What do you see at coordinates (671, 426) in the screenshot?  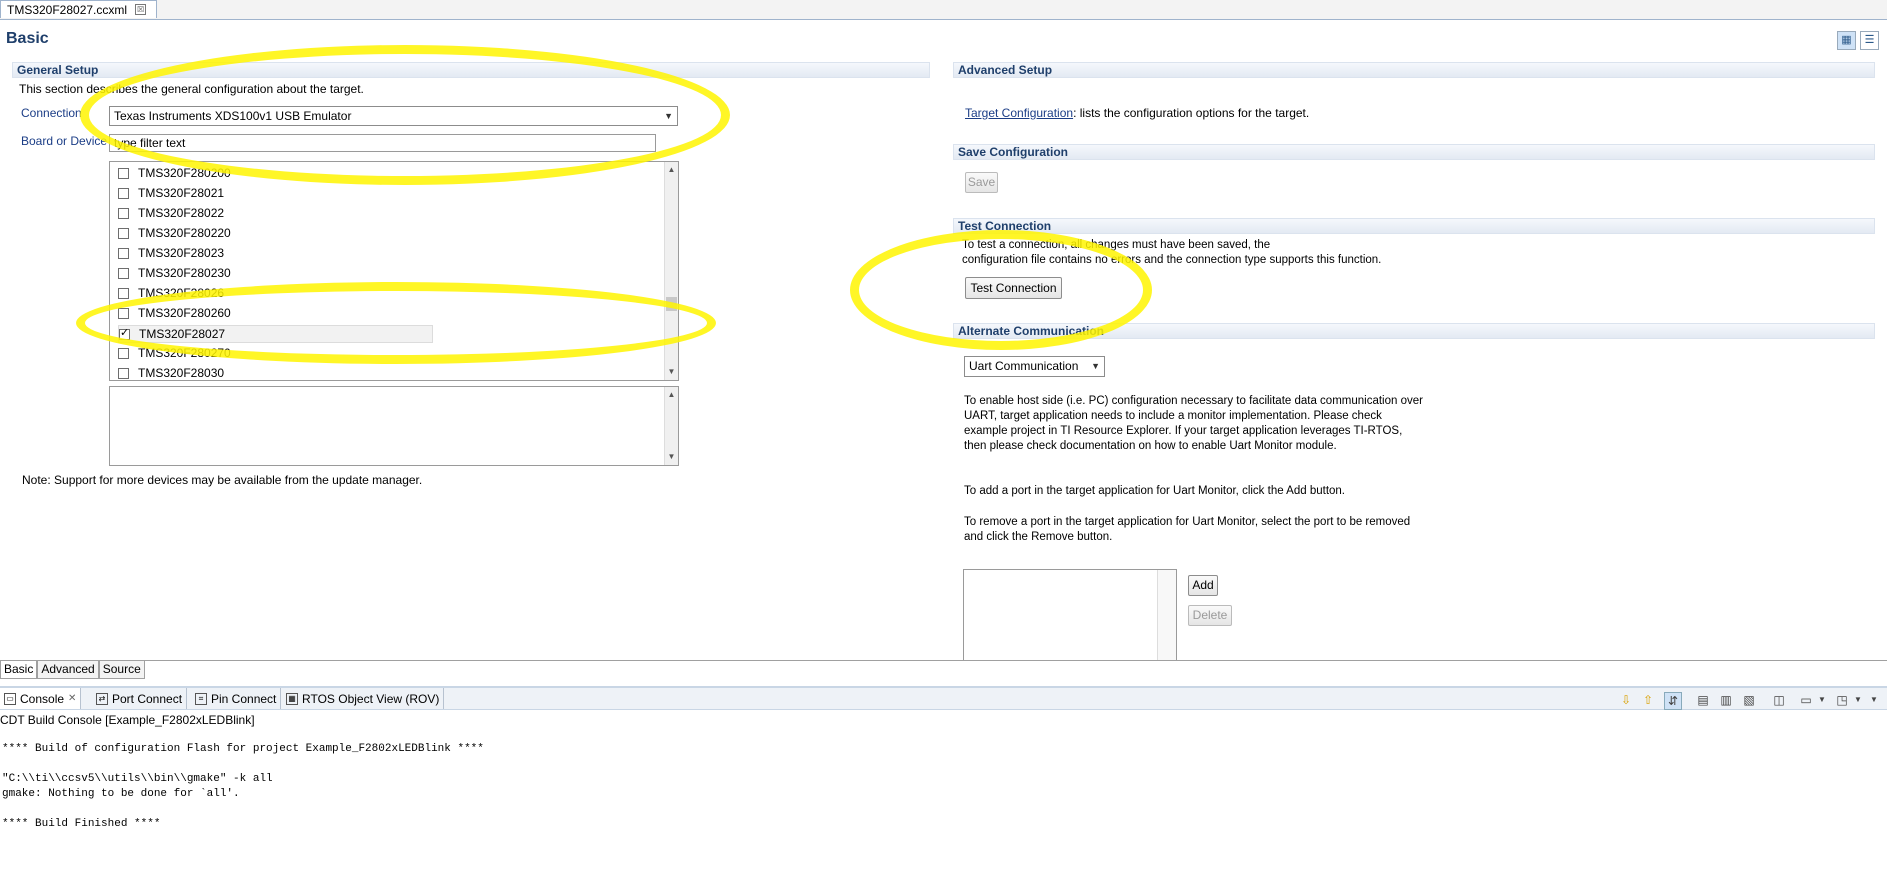 I see `description-scrollbar: ▲ ▼` at bounding box center [671, 426].